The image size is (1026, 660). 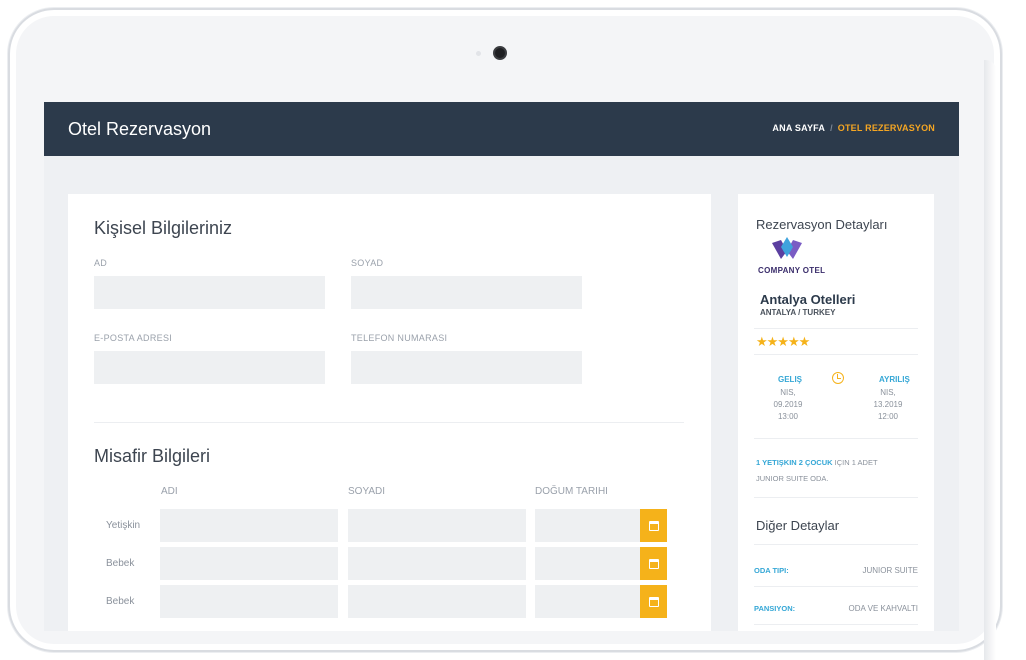 I want to click on checkout-time: 12:00, so click(x=888, y=416).